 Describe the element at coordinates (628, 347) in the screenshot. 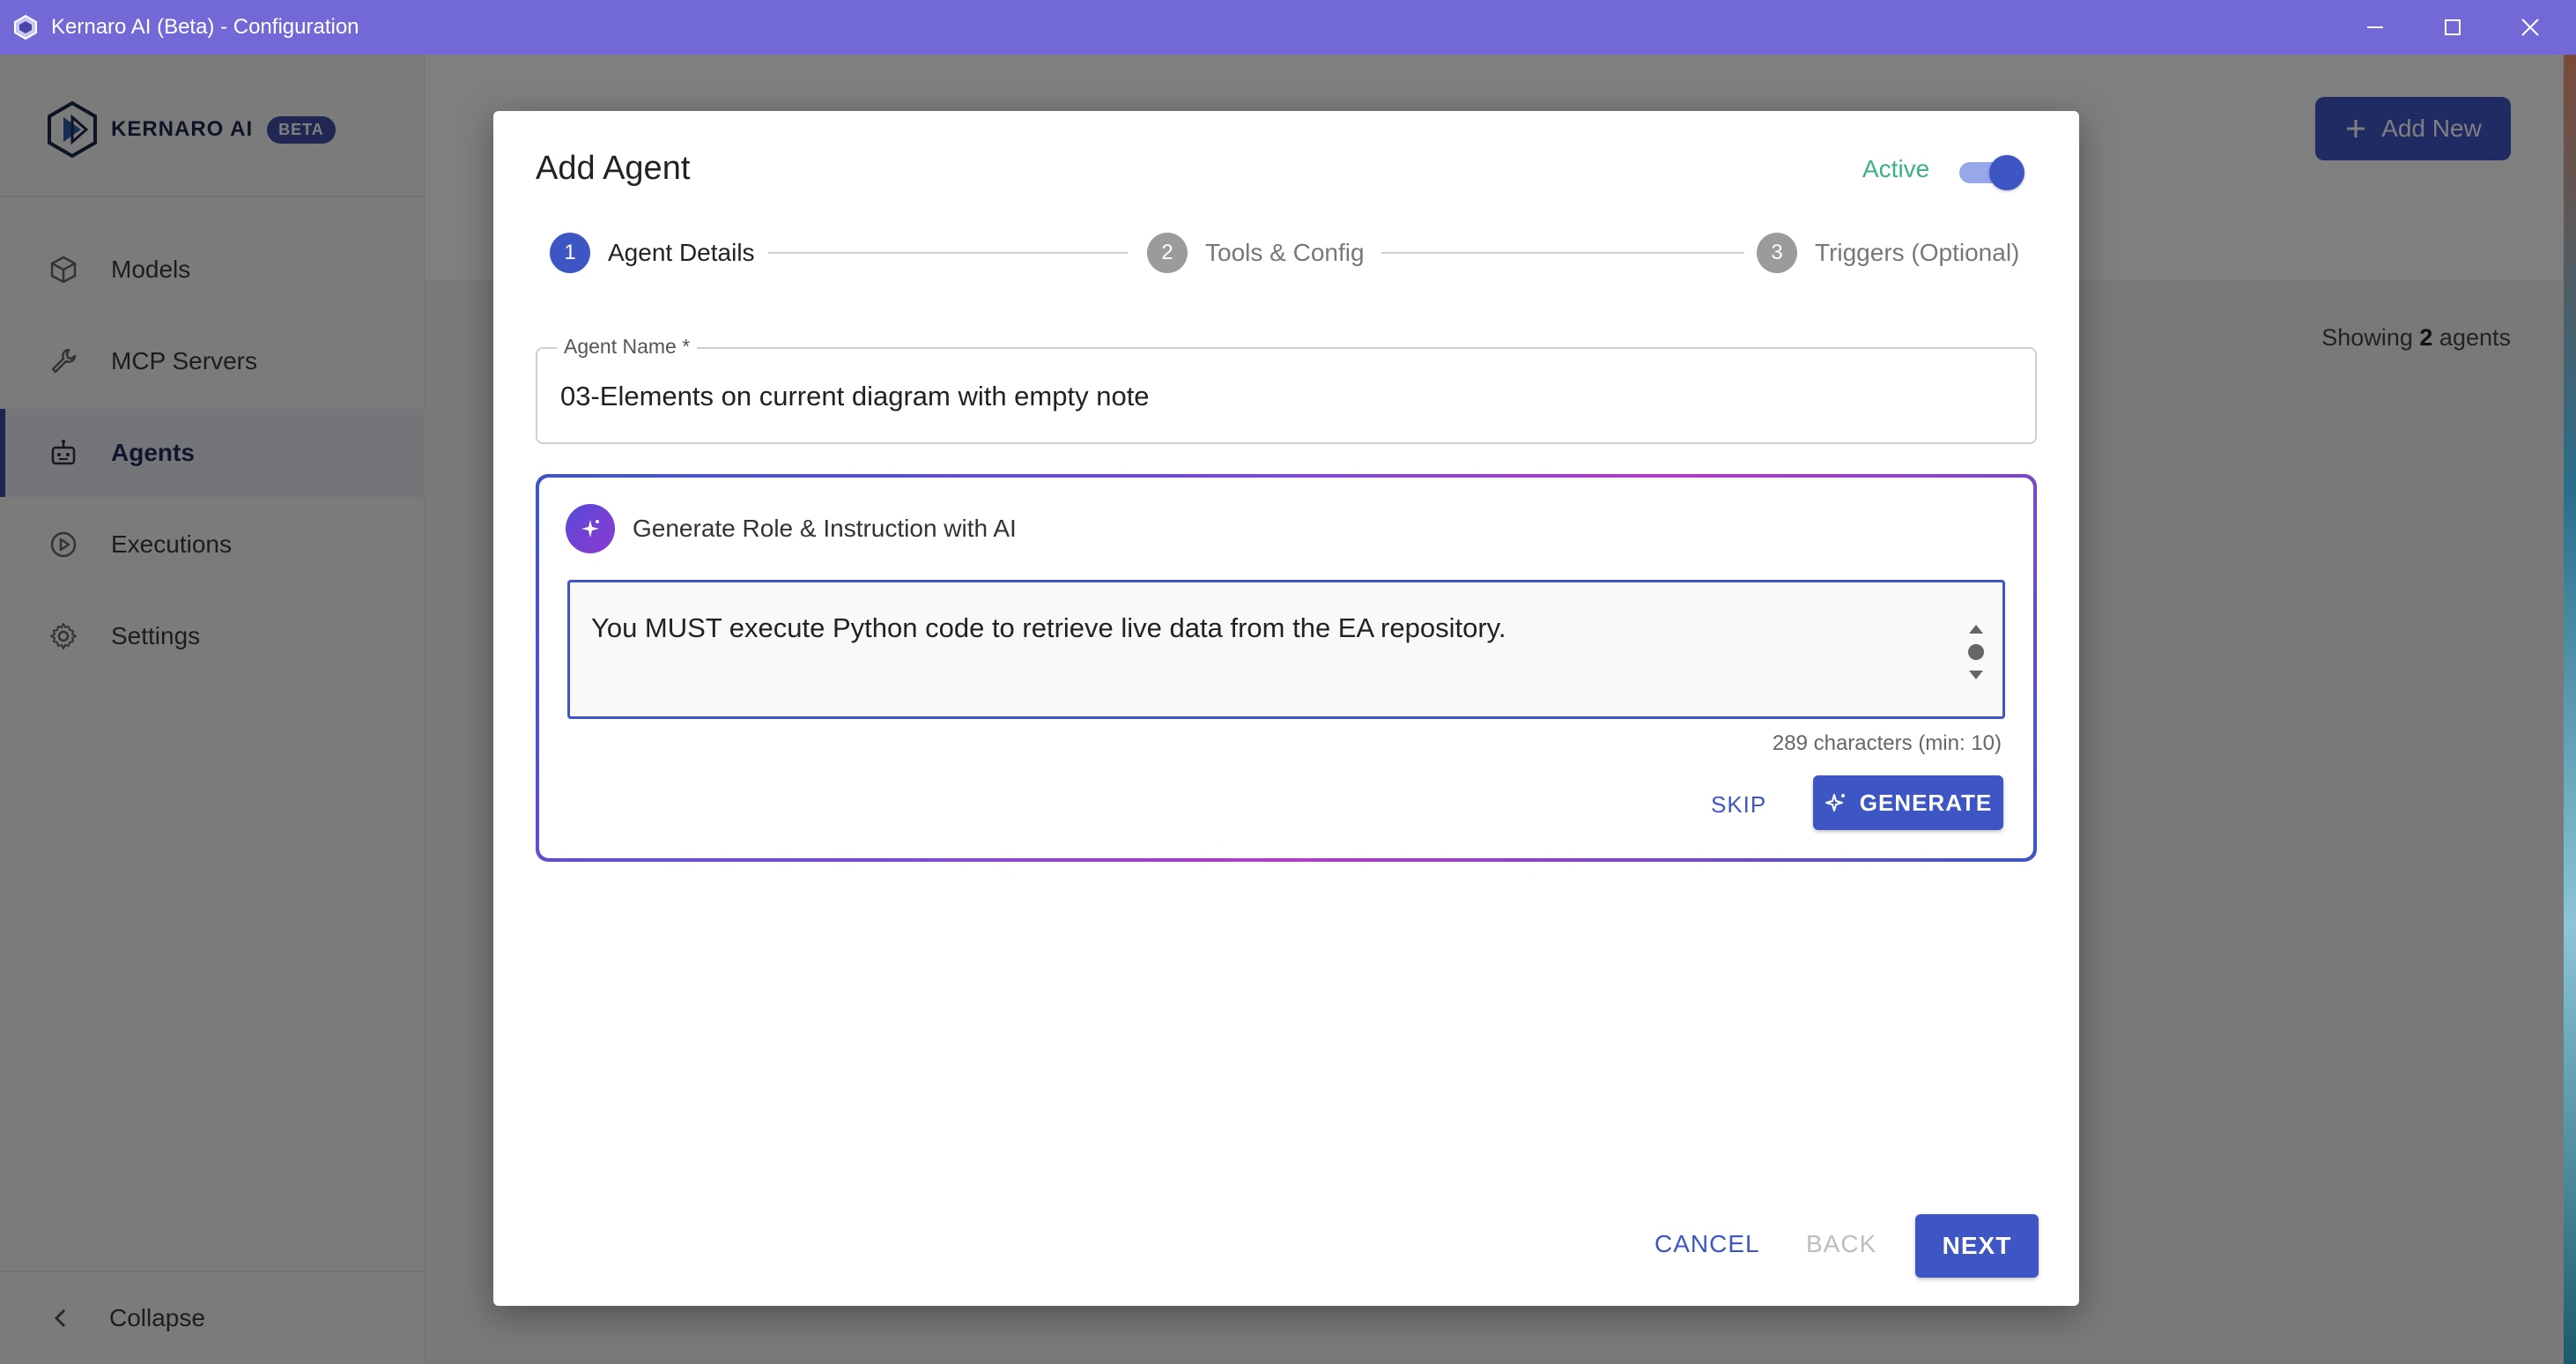

I see `agent-name-label: Agent Name *` at that location.